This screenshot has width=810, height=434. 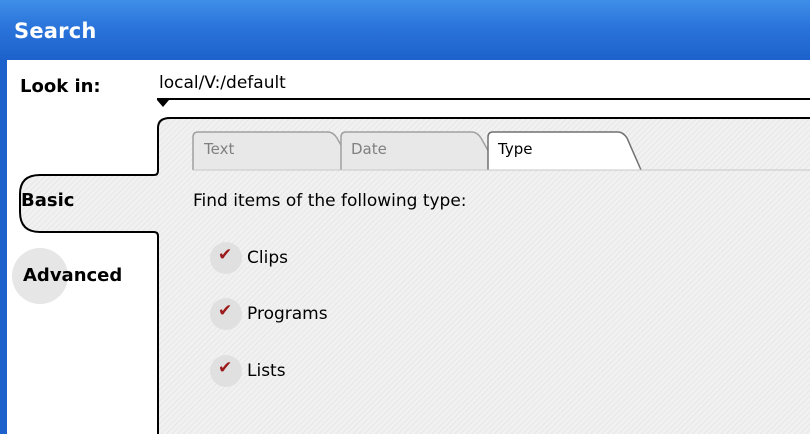 I want to click on checkbox-label: Programs, so click(x=287, y=314).